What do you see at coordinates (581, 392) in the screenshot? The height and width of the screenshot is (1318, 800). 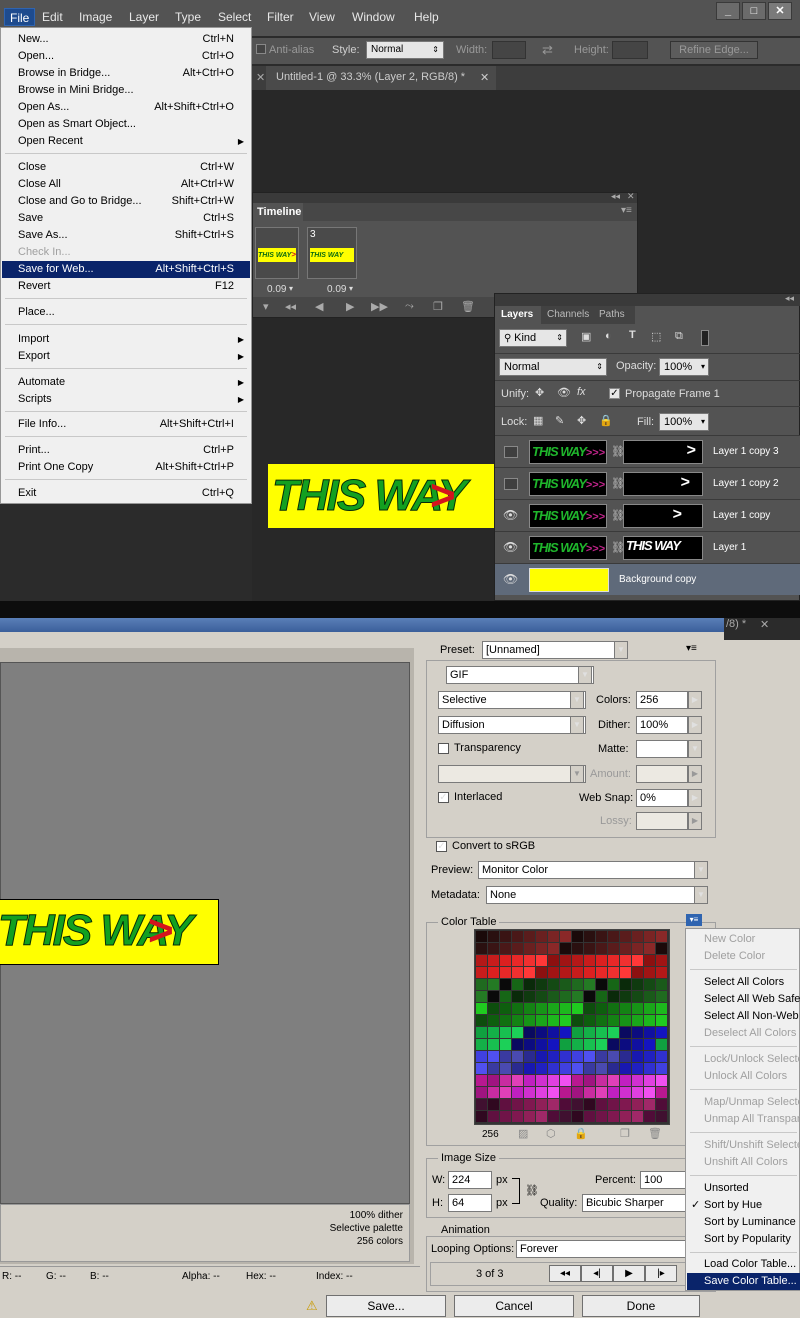 I see `unify-style-icon: fx` at bounding box center [581, 392].